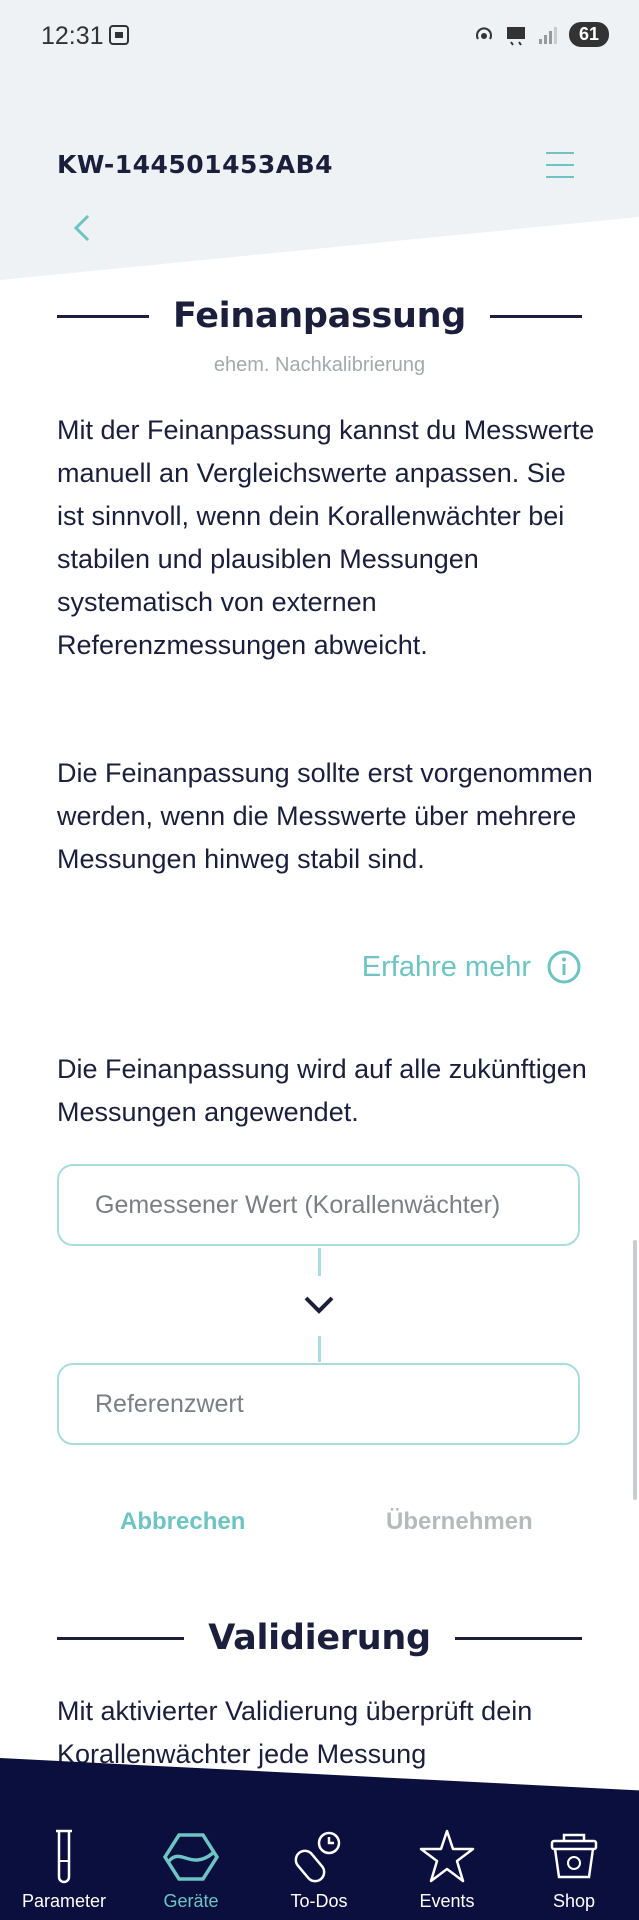  What do you see at coordinates (72, 36) in the screenshot?
I see `status-time: 12:31` at bounding box center [72, 36].